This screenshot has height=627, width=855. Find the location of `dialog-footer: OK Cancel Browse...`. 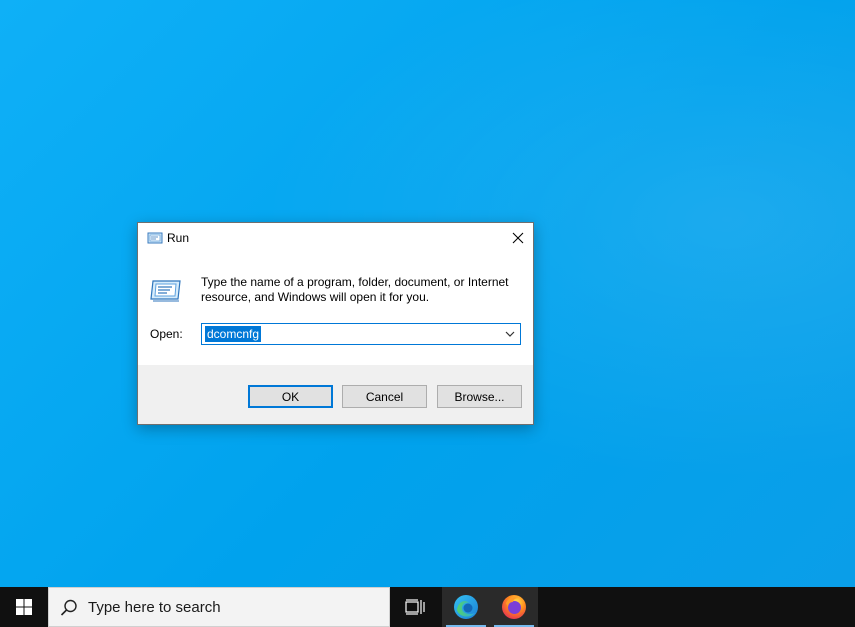

dialog-footer: OK Cancel Browse... is located at coordinates (335, 394).